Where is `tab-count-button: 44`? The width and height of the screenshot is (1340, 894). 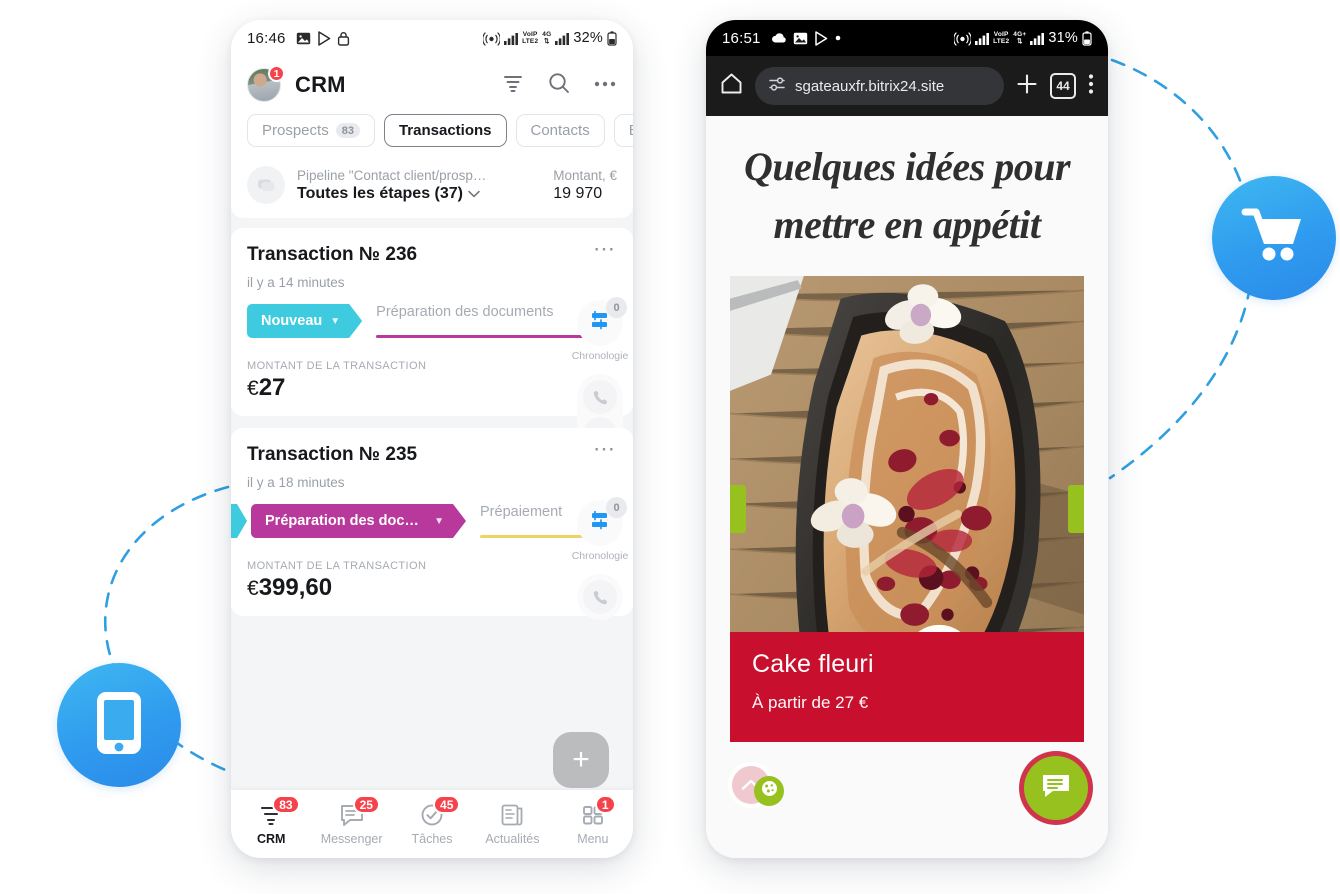
tab-count-button: 44 is located at coordinates (1063, 86).